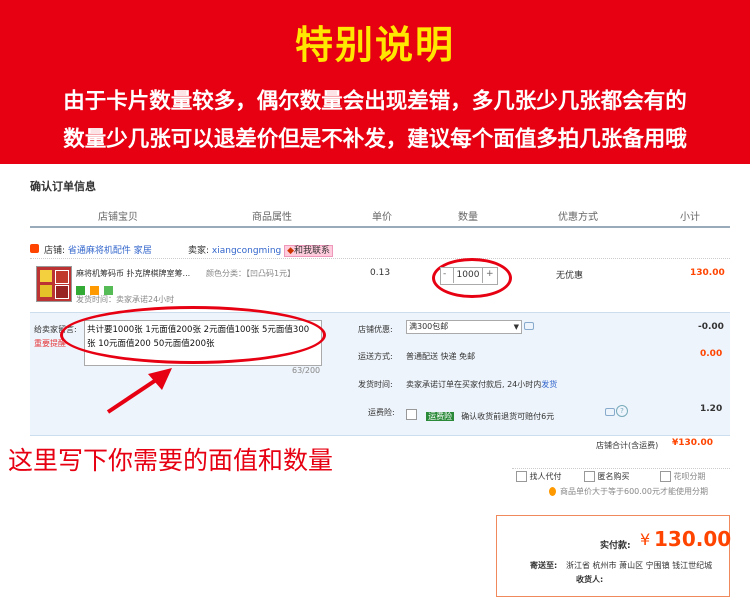 This screenshot has height=597, width=750. What do you see at coordinates (375, 101) in the screenshot?
I see `notice-line-1: 由于卡片数量较多，偶尔数量会出现差错，多几张少几张都会有的` at bounding box center [375, 101].